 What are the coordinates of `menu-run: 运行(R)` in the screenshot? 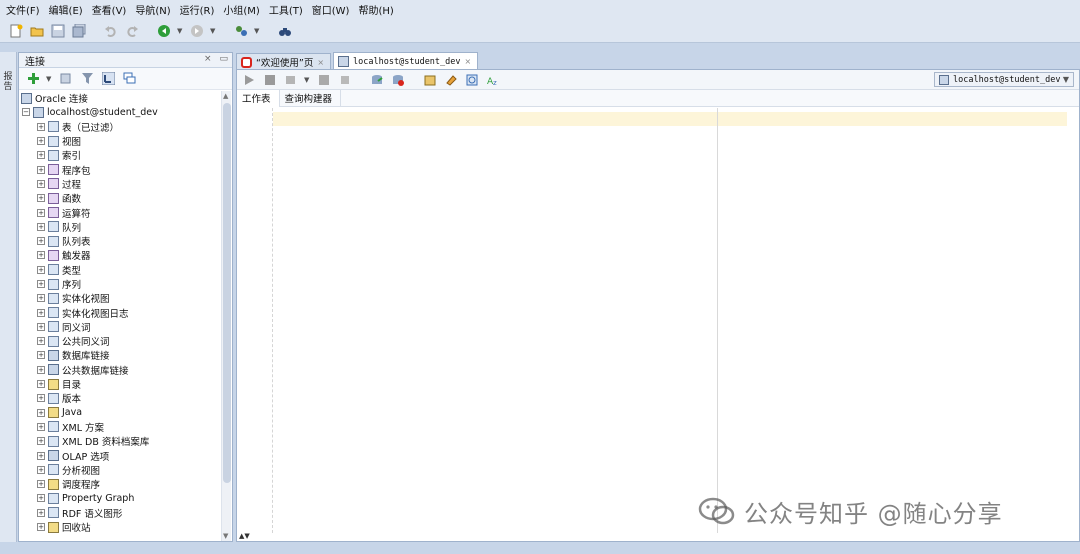 It's located at (200, 9).